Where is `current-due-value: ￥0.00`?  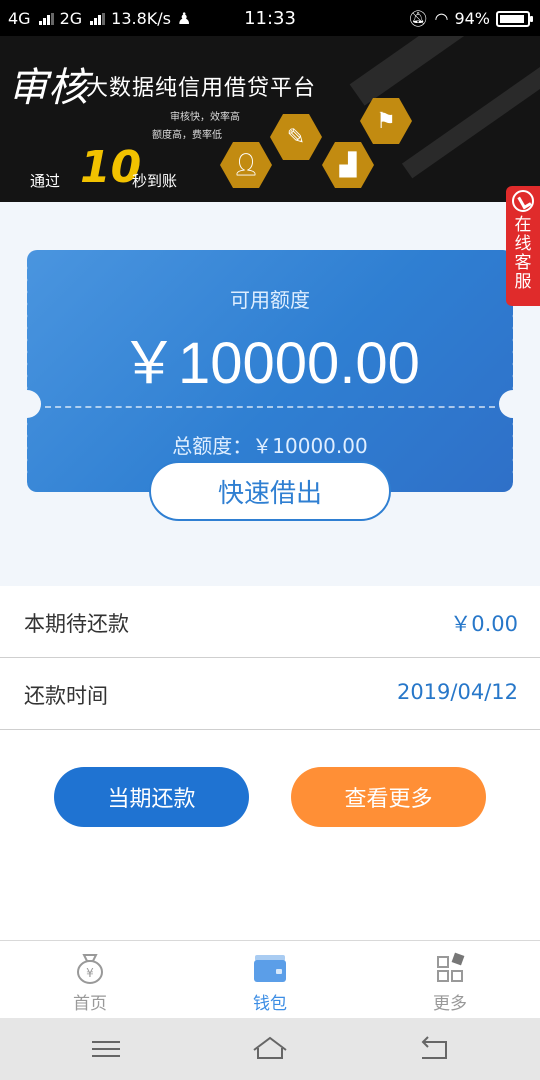 current-due-value: ￥0.00 is located at coordinates (484, 624).